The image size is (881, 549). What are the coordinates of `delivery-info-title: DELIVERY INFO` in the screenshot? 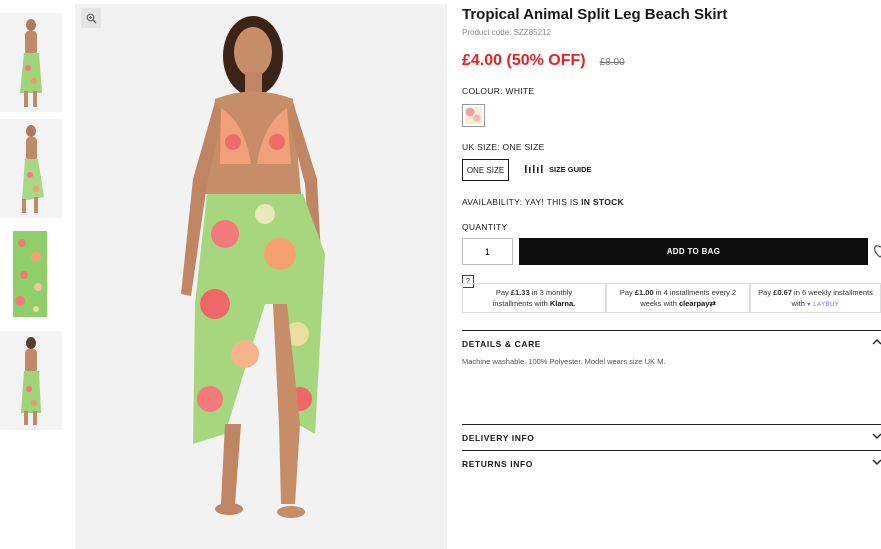 It's located at (671, 434).